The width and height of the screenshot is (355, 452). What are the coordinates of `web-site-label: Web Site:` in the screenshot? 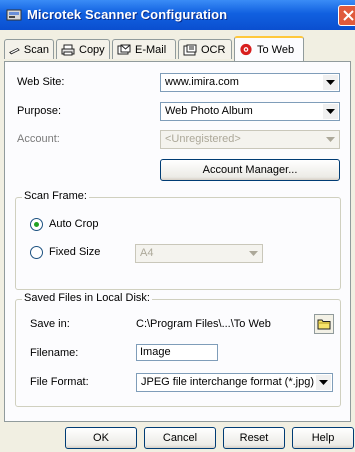 It's located at (41, 82).